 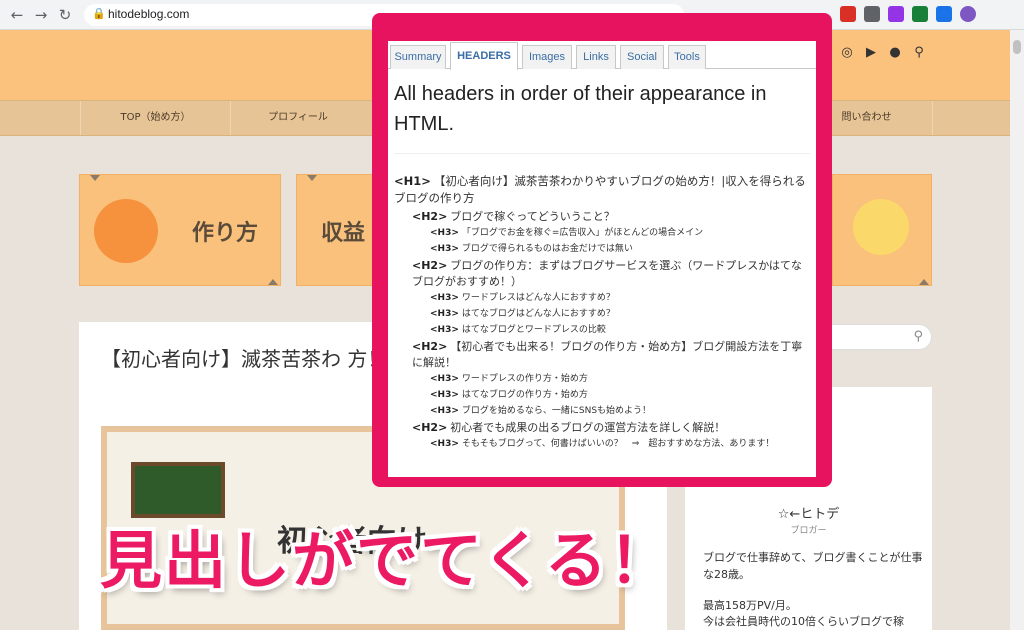 What do you see at coordinates (582, 233) in the screenshot?
I see `header-text: 「ブログでお金を稼ぐ=広告収入」がほとんどの場合メイン` at bounding box center [582, 233].